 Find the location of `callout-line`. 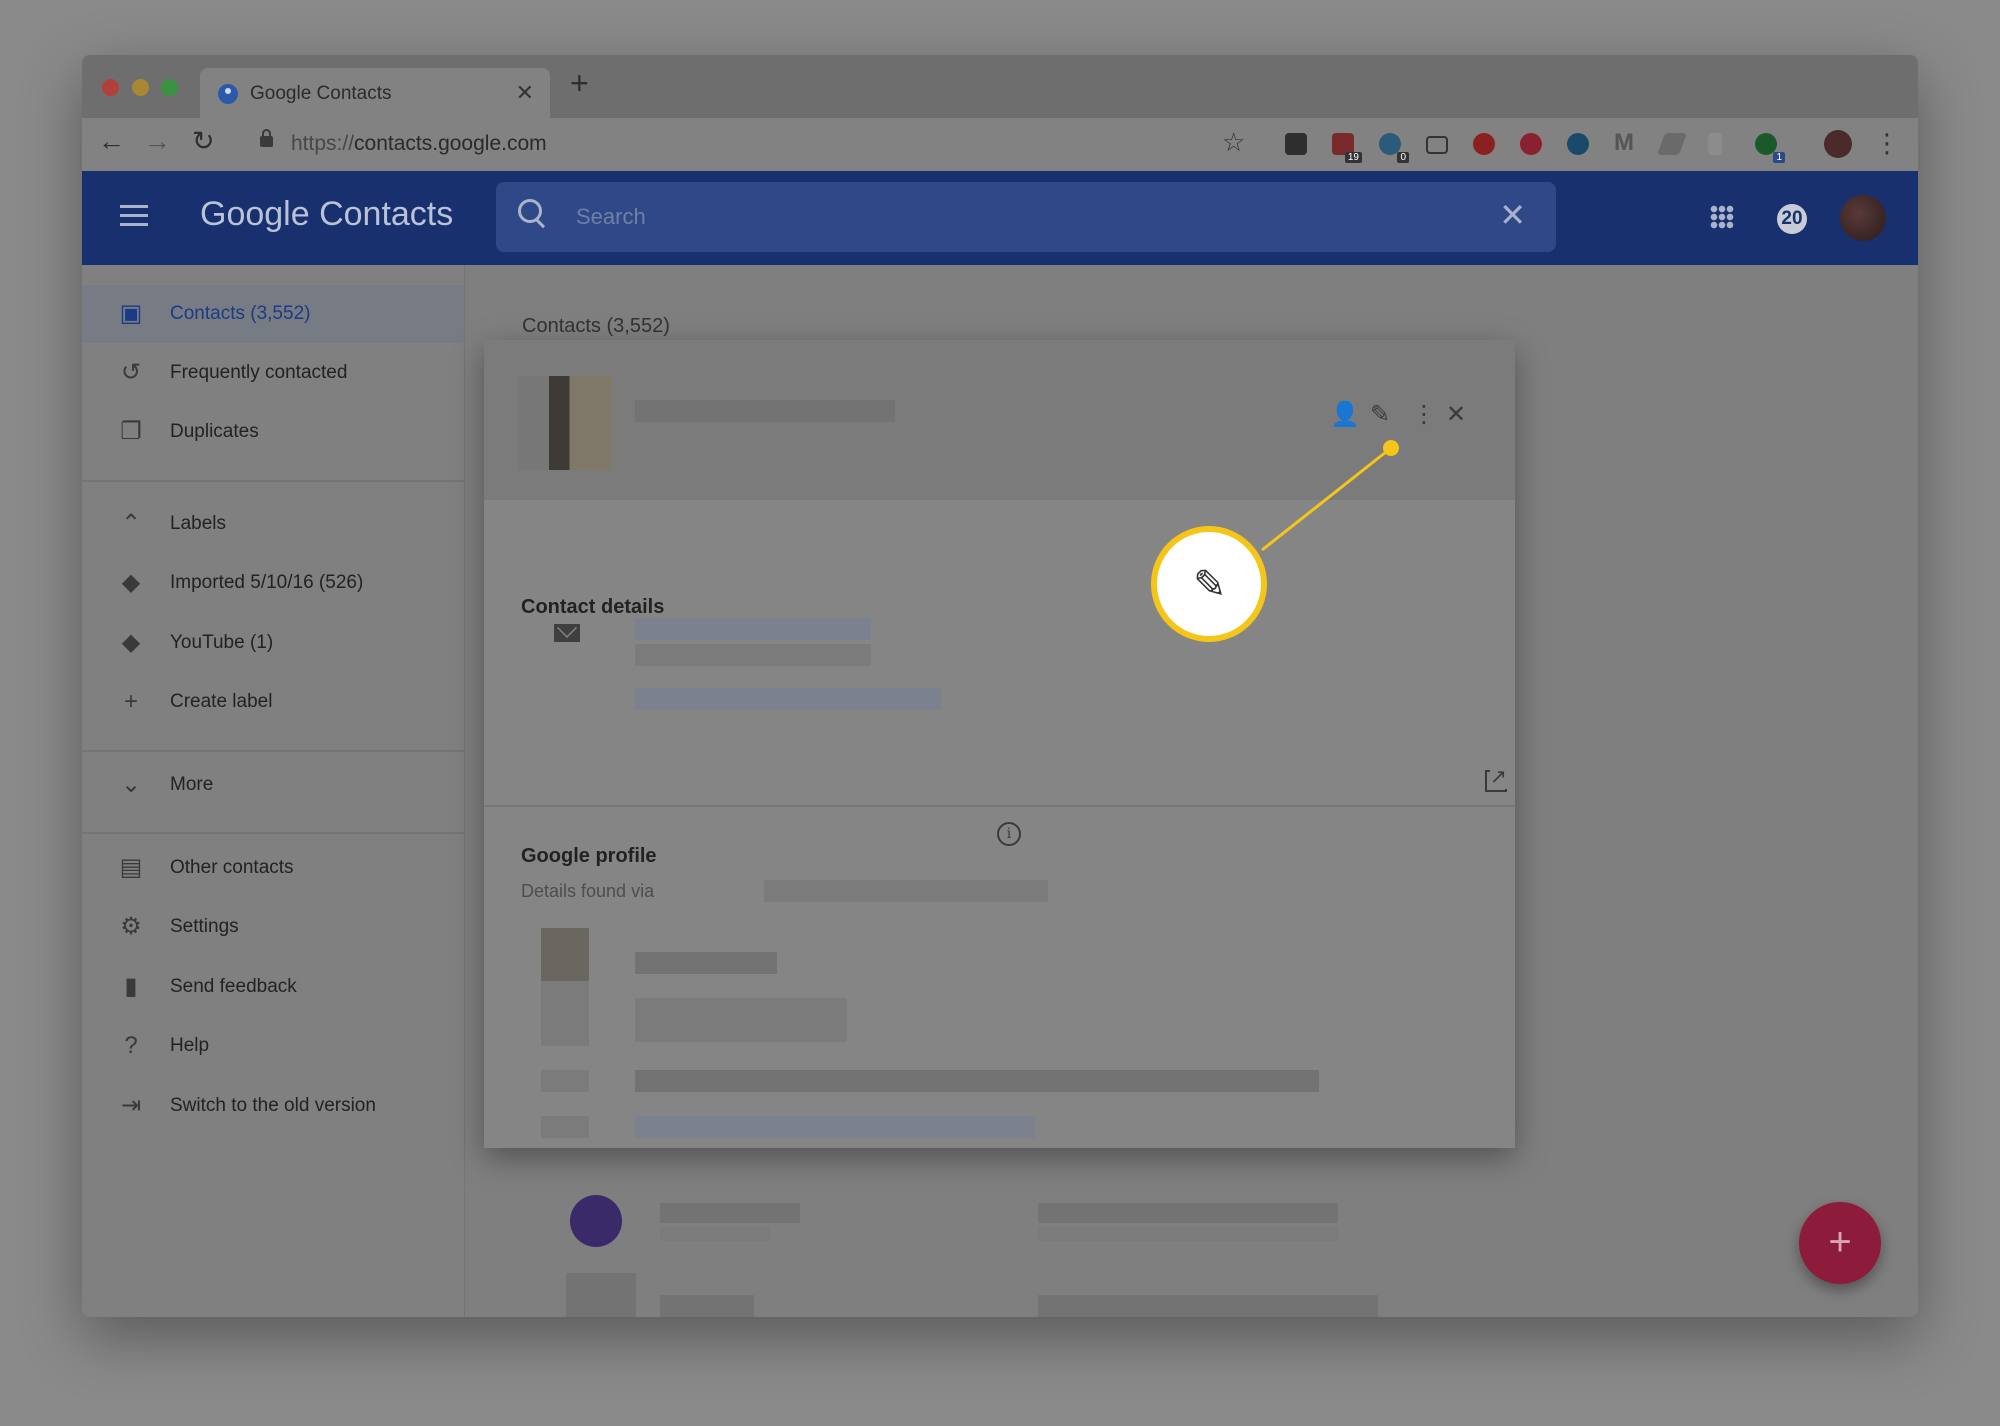

callout-line is located at coordinates (1326, 499).